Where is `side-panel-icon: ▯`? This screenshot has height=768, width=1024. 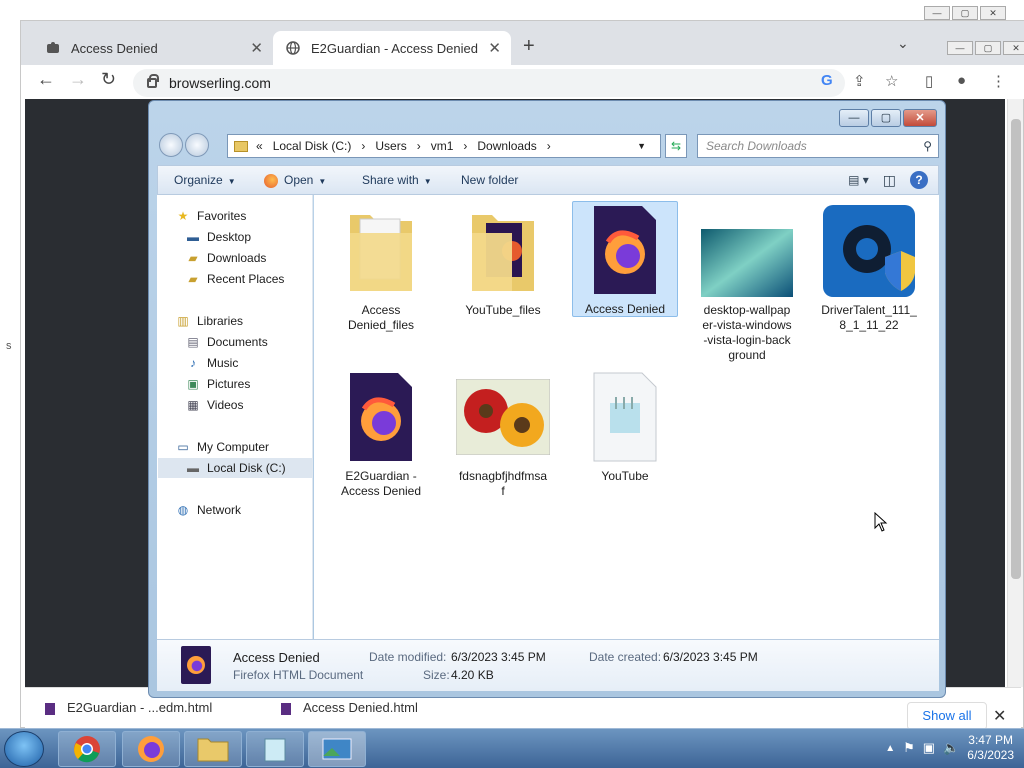
side-panel-icon: ▯ is located at coordinates (929, 81).